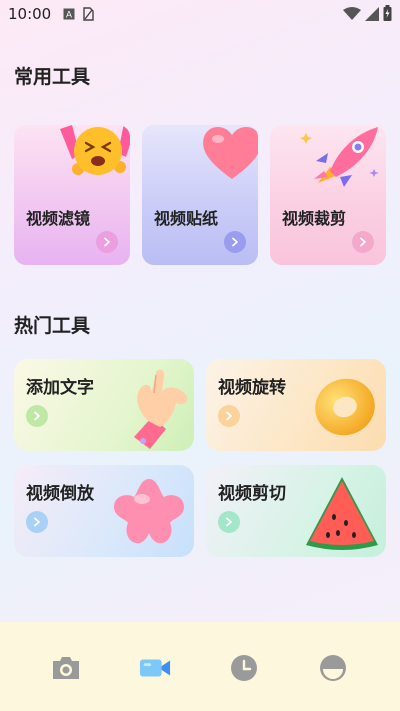  I want to click on bottom-navigation, so click(200, 666).